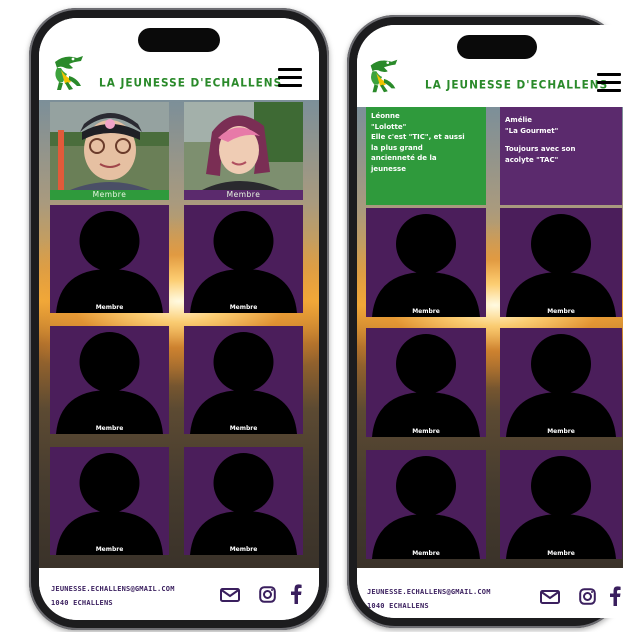  Describe the element at coordinates (385, 116) in the screenshot. I see `info-line: Léonne` at that location.